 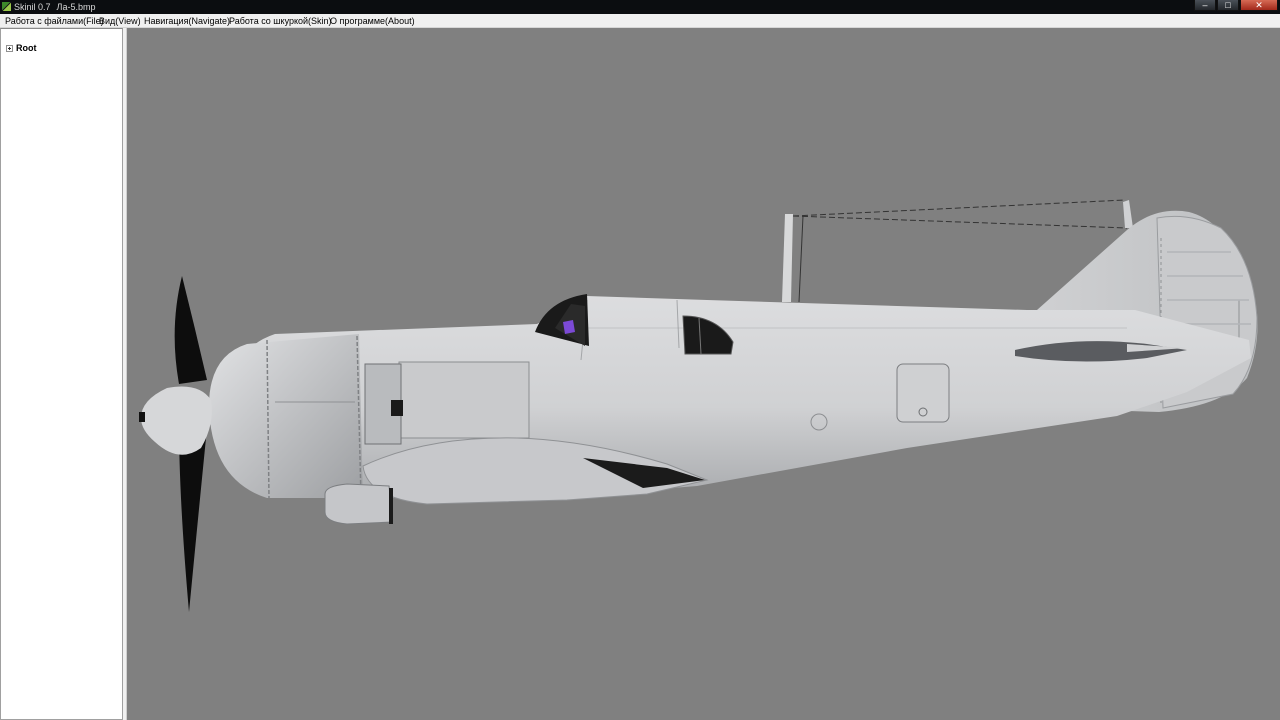 I want to click on app-name: Skinil 0.7, so click(x=32, y=7).